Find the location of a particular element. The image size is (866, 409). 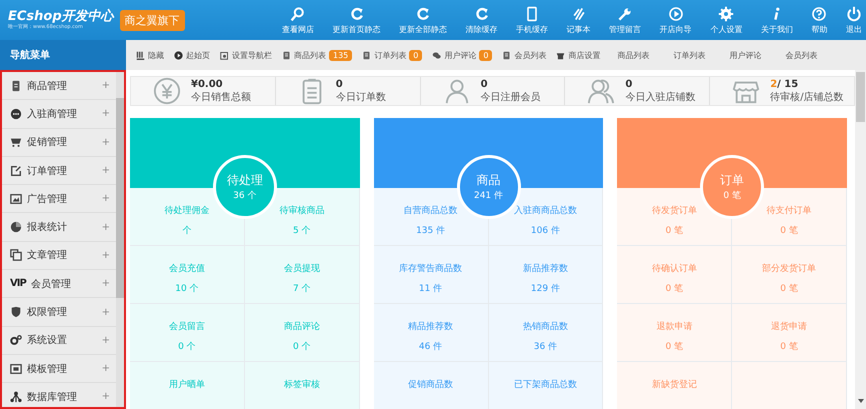

stat-label: 今日注册会员 is located at coordinates (510, 97).